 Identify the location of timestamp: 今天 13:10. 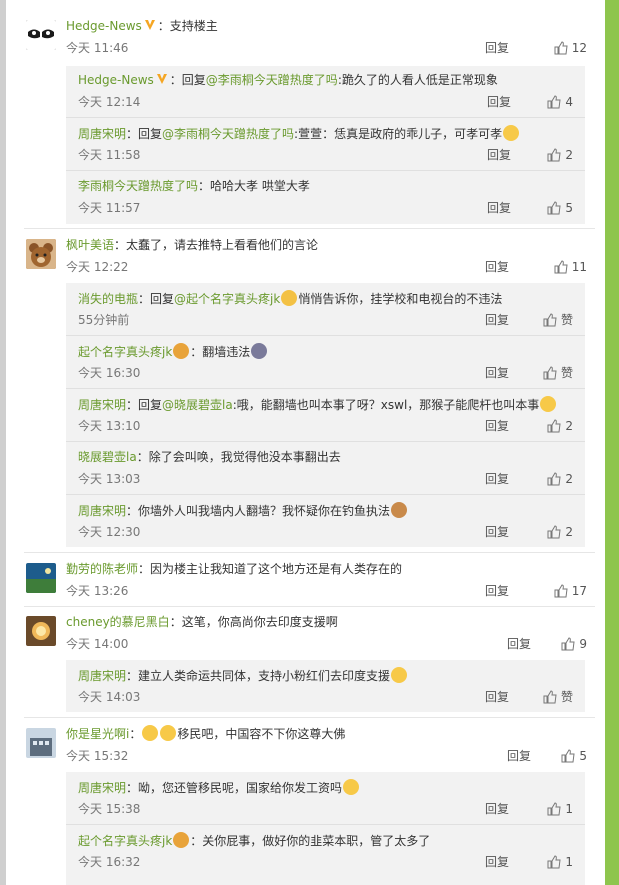
(109, 426).